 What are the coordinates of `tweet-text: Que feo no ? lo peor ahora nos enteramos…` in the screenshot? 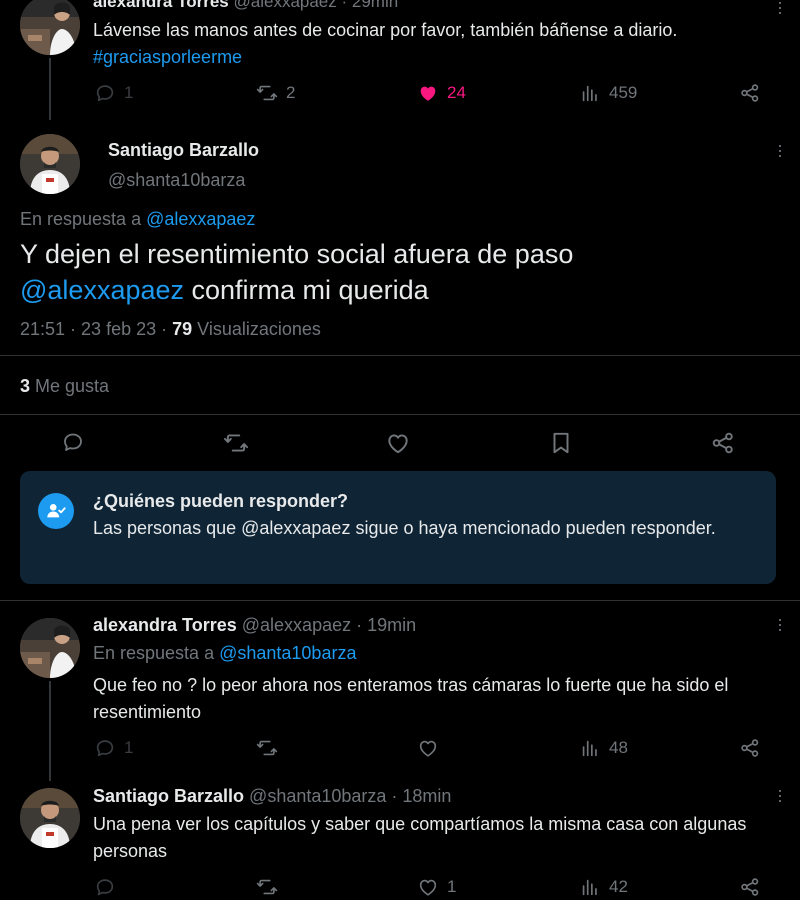 It's located at (411, 698).